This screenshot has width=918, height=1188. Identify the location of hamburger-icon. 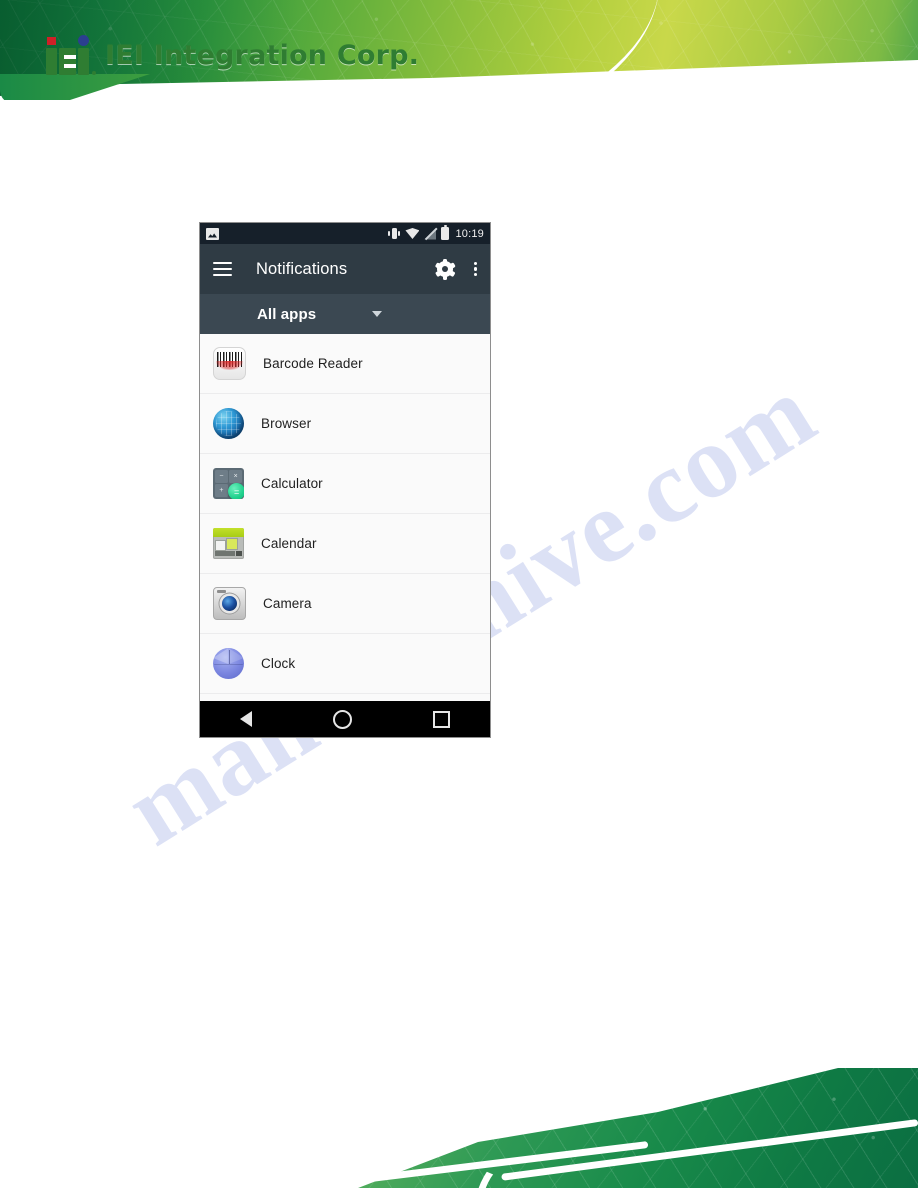
(222, 269).